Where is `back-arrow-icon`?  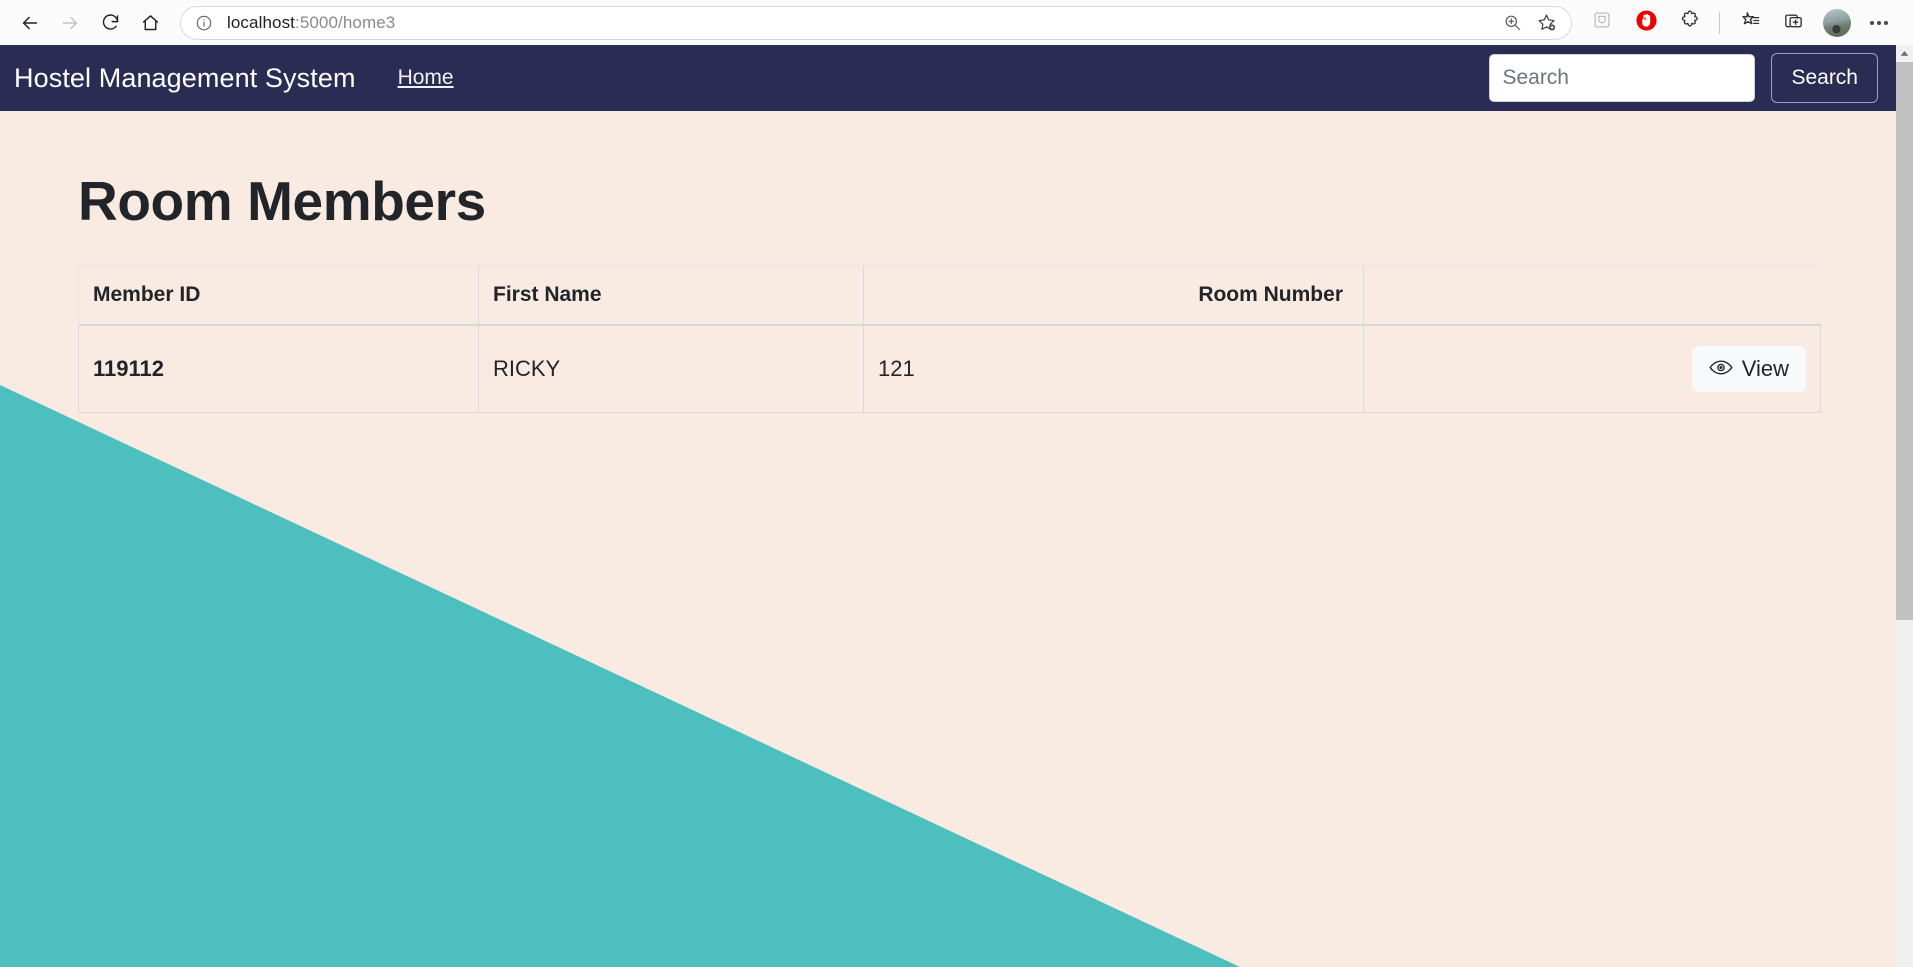 back-arrow-icon is located at coordinates (30, 23).